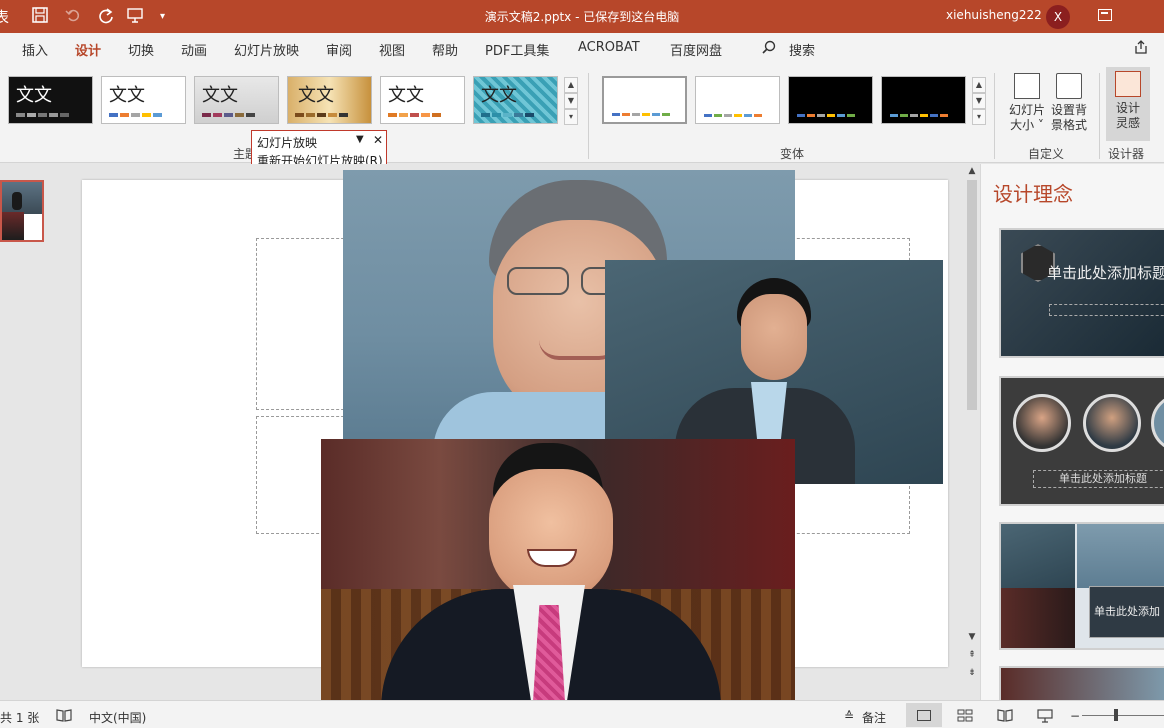 This screenshot has height=728, width=1164. I want to click on normal-view-icon, so click(924, 715).